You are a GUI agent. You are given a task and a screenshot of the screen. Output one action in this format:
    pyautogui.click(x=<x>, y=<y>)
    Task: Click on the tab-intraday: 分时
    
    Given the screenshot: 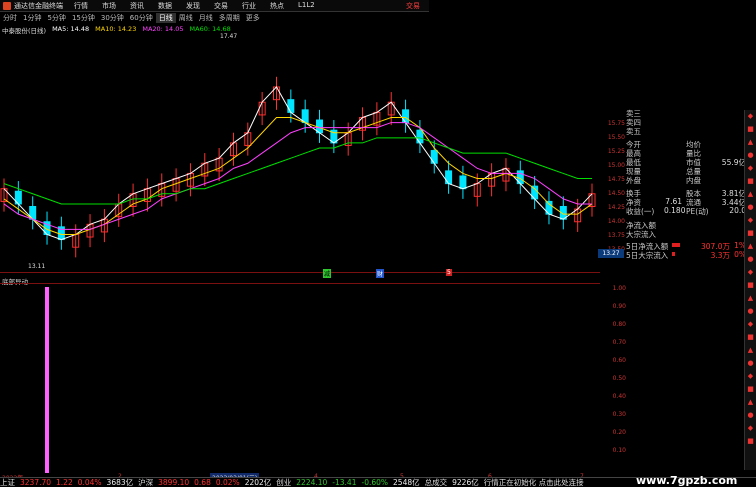 What is the action you would take?
    pyautogui.click(x=10, y=18)
    